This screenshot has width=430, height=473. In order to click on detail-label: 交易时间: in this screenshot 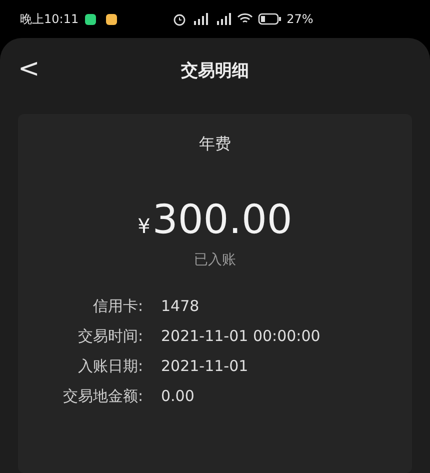, I will do `click(109, 336)`.